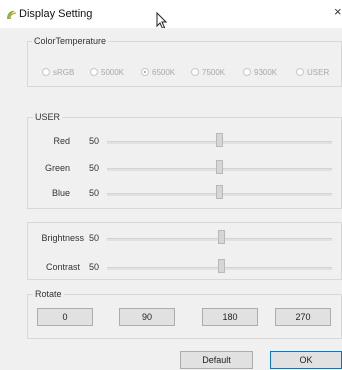 This screenshot has width=342, height=370. I want to click on radio-label: USER, so click(318, 72).